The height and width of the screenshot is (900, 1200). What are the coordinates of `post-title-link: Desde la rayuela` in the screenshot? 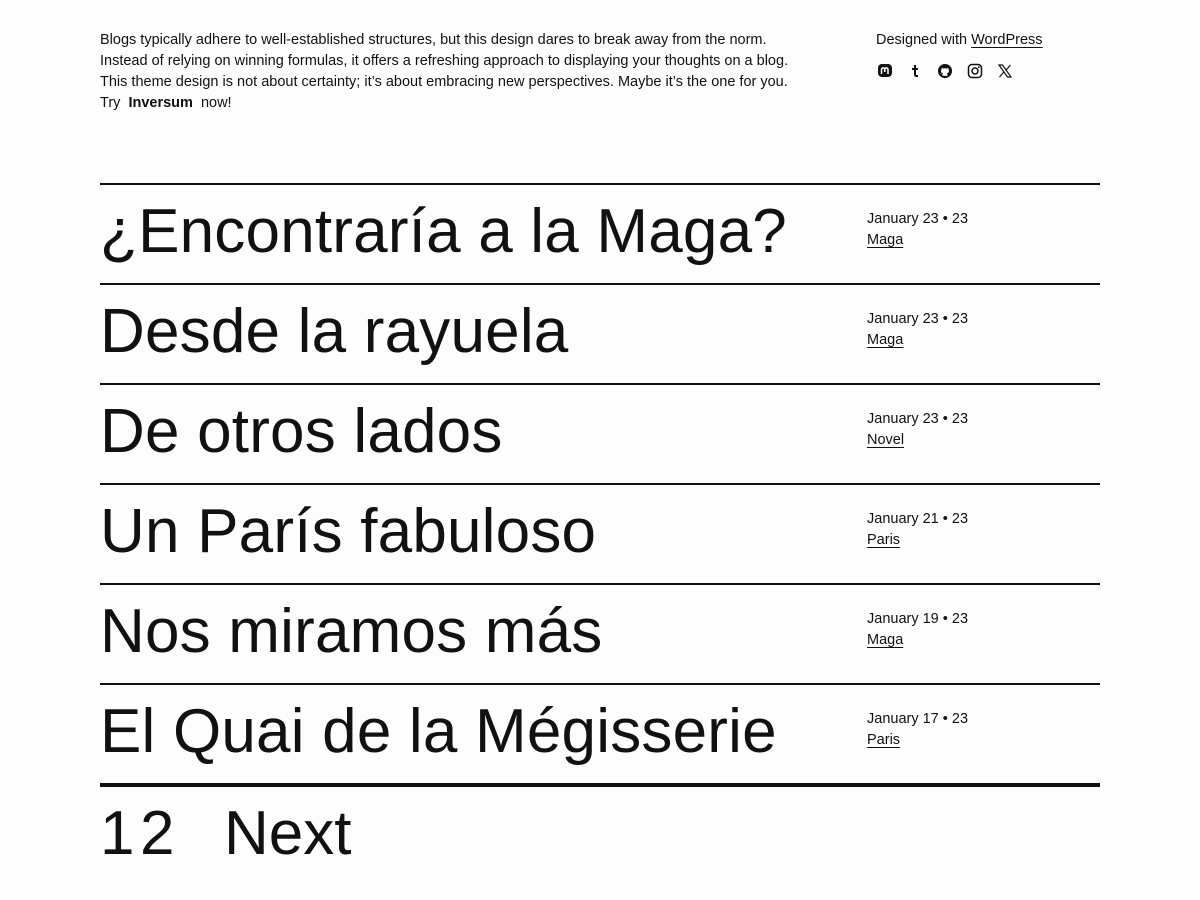 It's located at (334, 332).